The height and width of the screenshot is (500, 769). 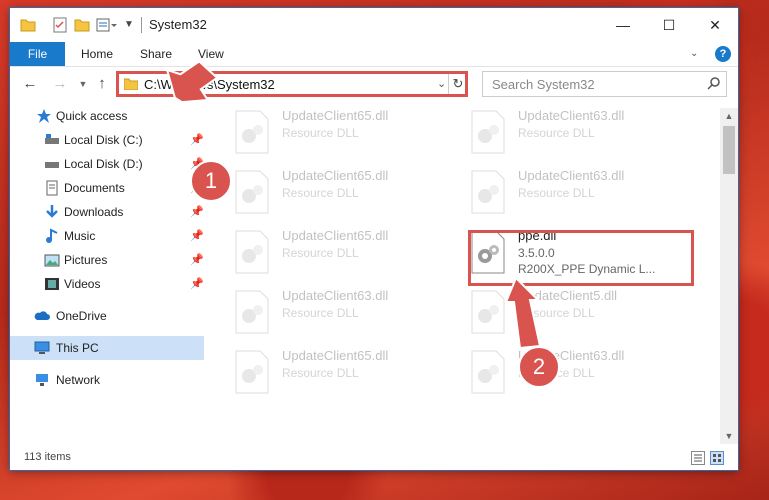 What do you see at coordinates (211, 181) in the screenshot?
I see `step-1-badge: 1` at bounding box center [211, 181].